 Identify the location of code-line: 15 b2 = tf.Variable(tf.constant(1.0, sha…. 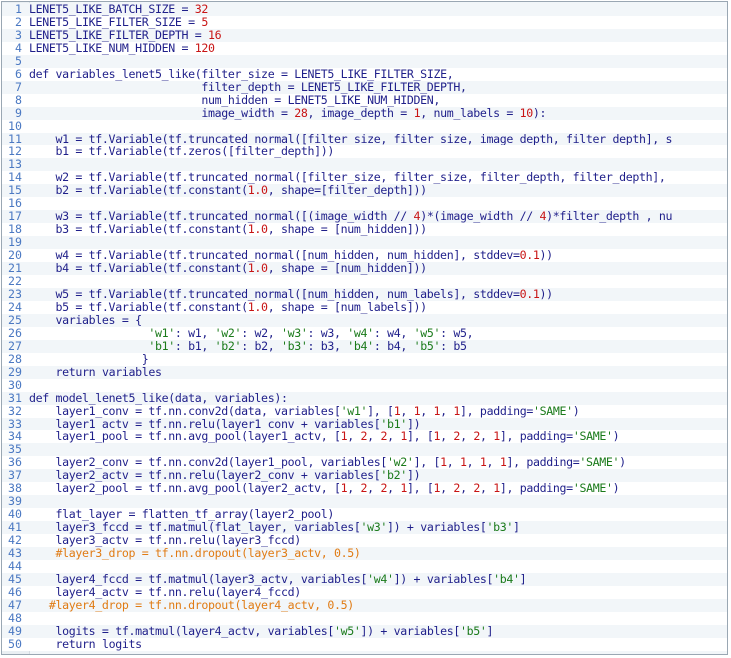
(364, 190).